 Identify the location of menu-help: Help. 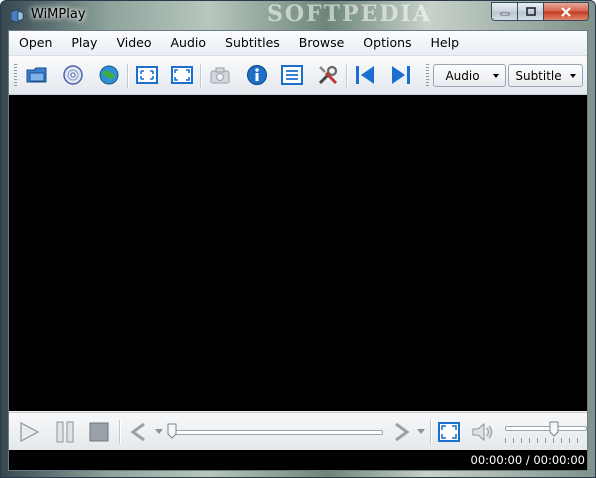
(445, 43).